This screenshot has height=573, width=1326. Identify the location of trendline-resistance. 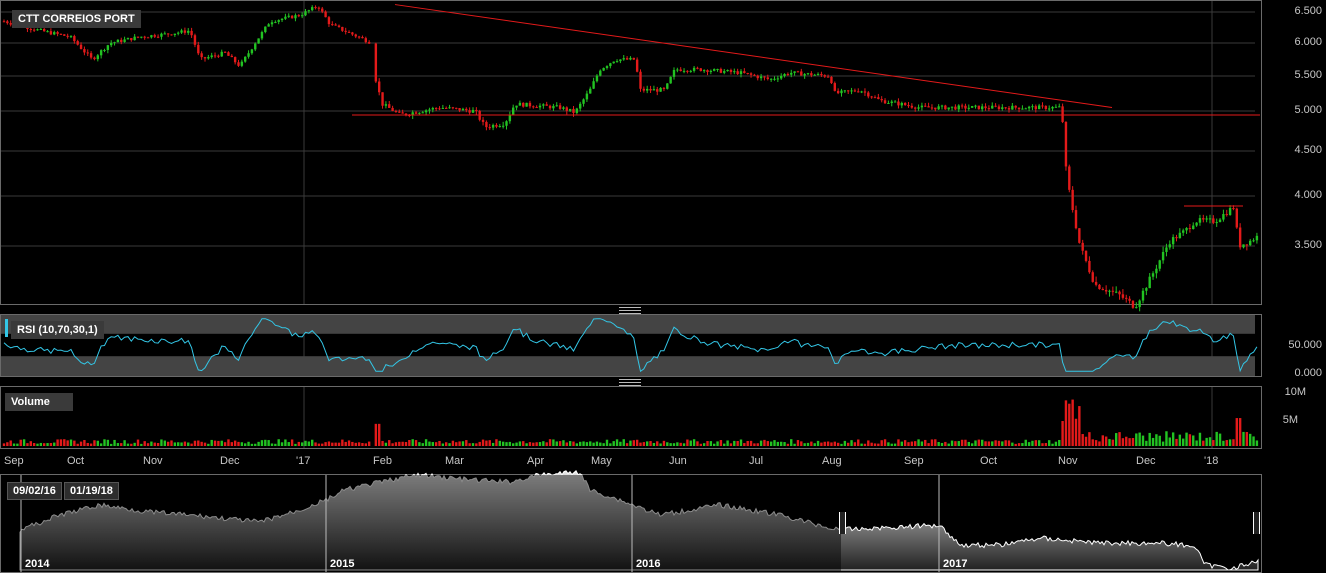
(753, 56).